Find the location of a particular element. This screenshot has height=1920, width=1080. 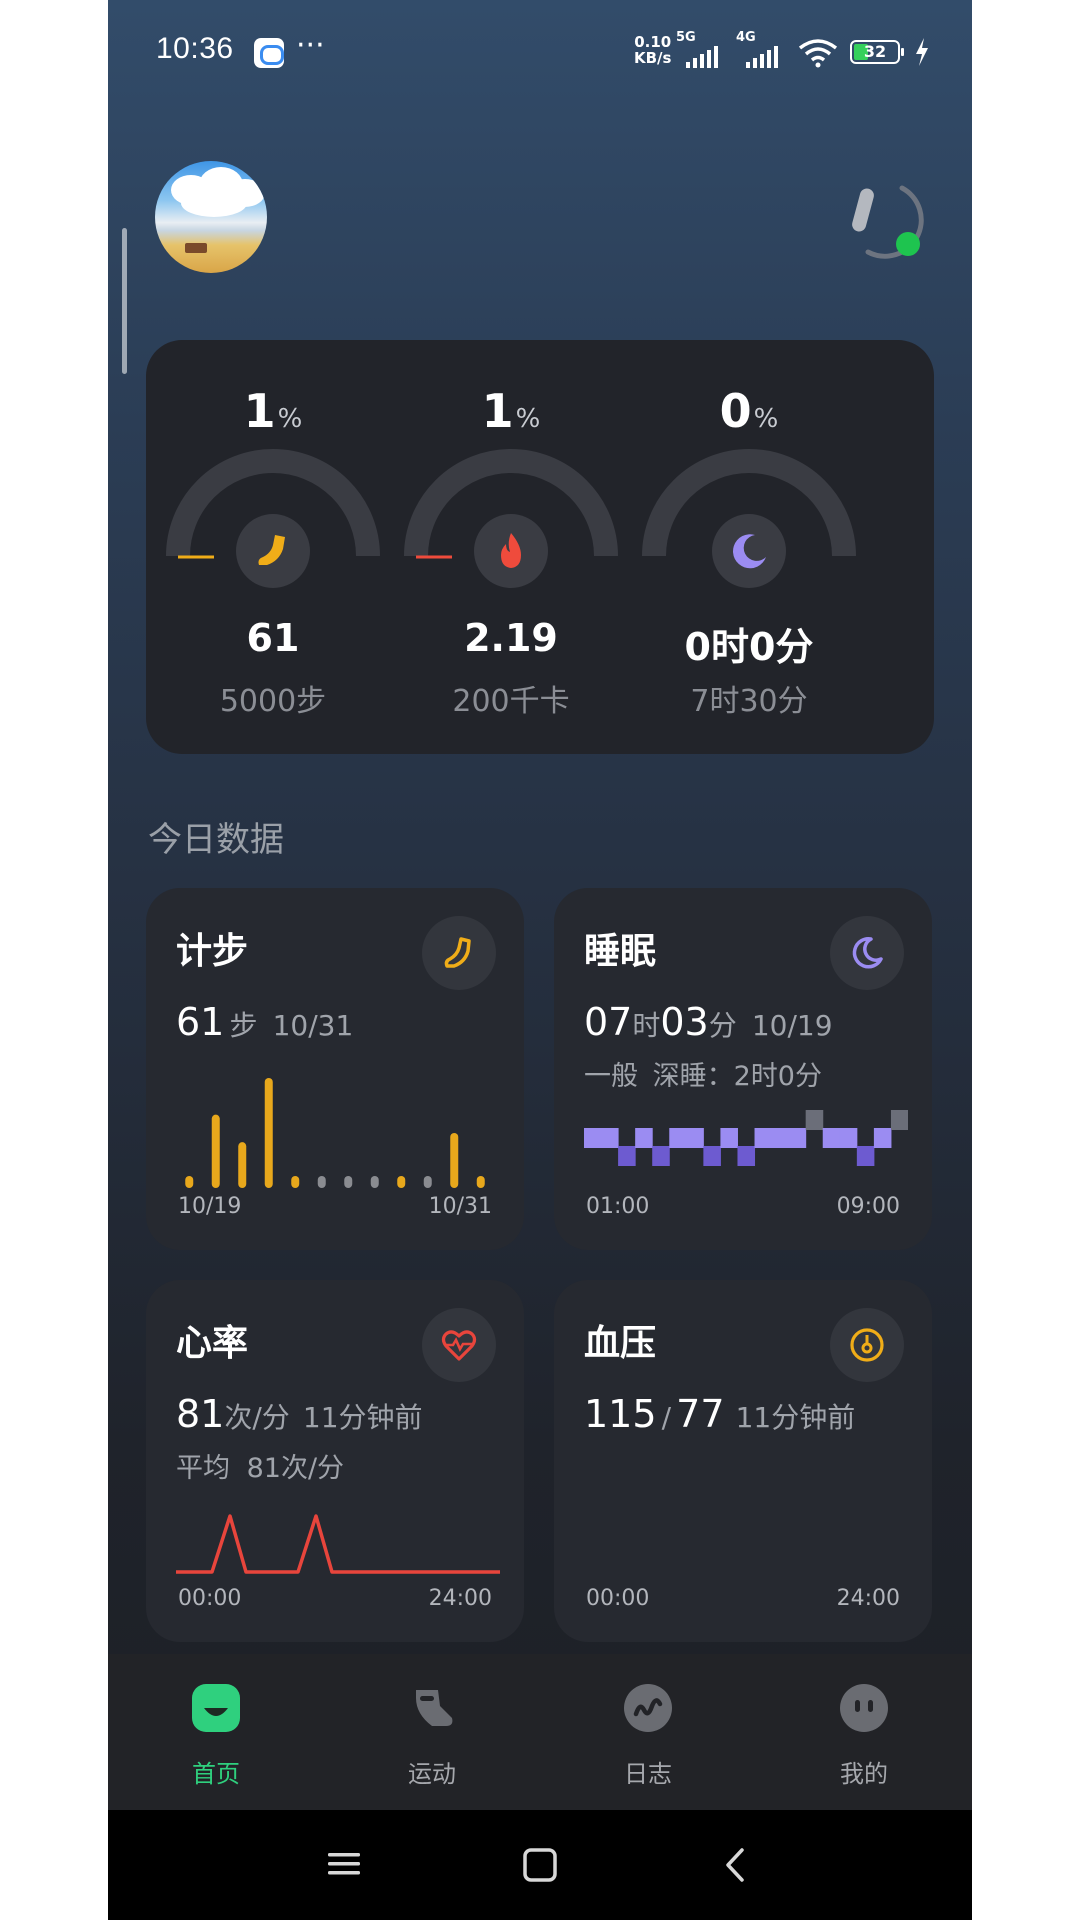

sleep-card-title: 睡眠 is located at coordinates (620, 951).